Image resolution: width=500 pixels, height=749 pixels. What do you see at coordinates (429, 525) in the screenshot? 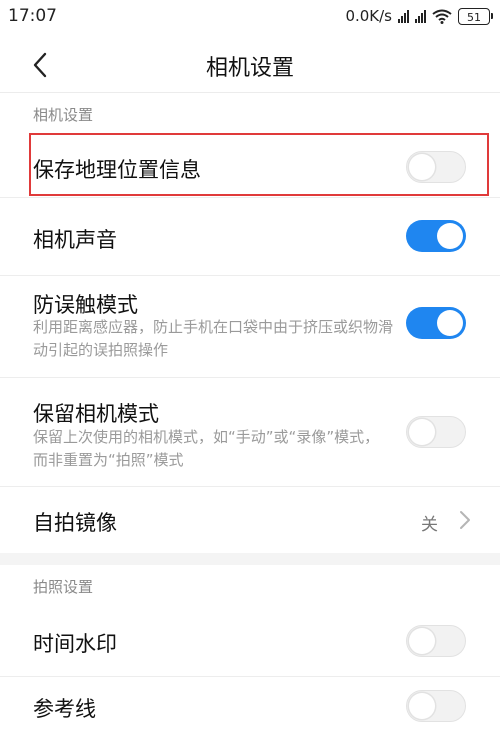
I see `selfie-mirror-value: 关` at bounding box center [429, 525].